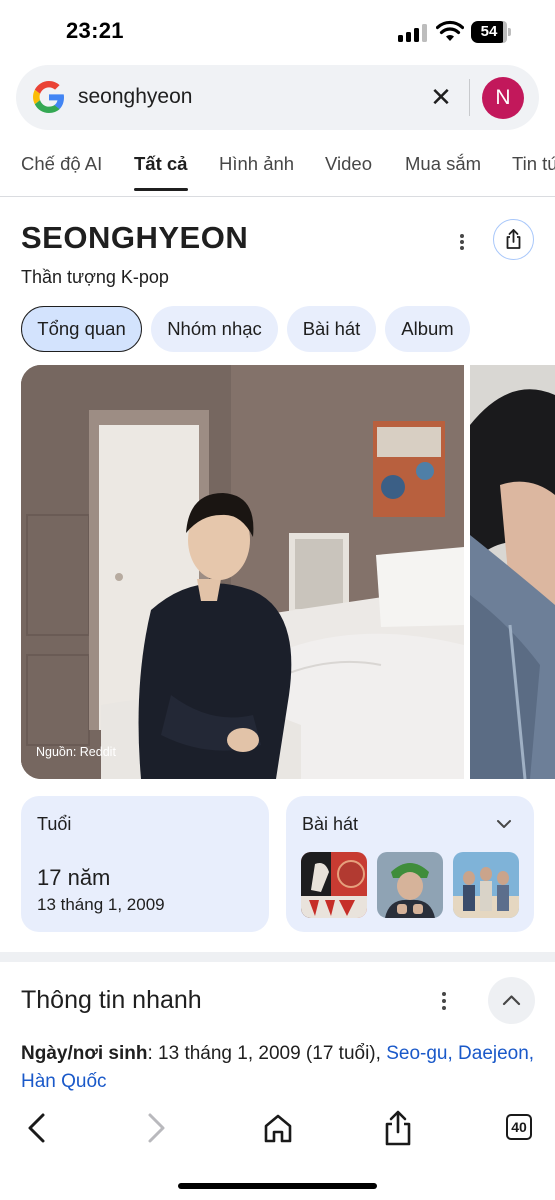 The height and width of the screenshot is (1200, 555). Describe the element at coordinates (330, 824) in the screenshot. I see `songs-label: Bài hát` at that location.